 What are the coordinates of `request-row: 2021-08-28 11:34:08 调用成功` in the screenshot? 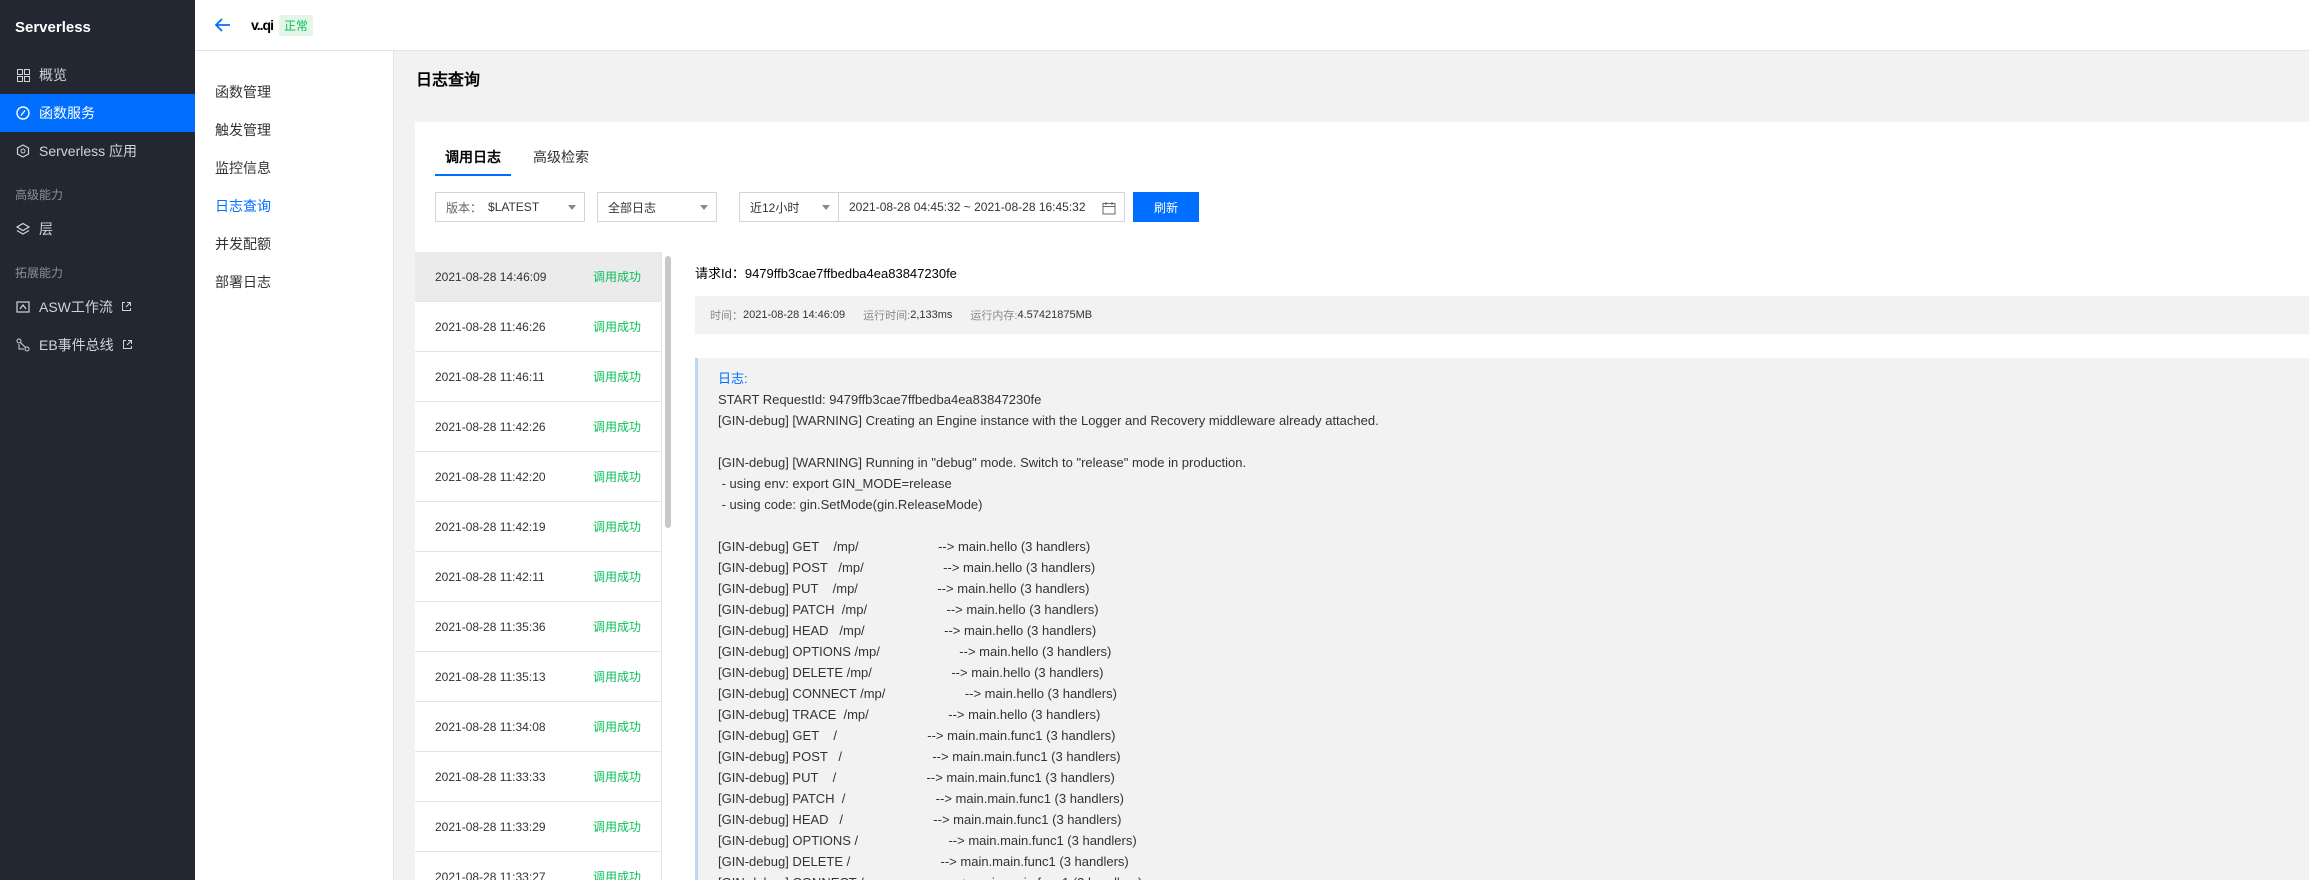 It's located at (538, 727).